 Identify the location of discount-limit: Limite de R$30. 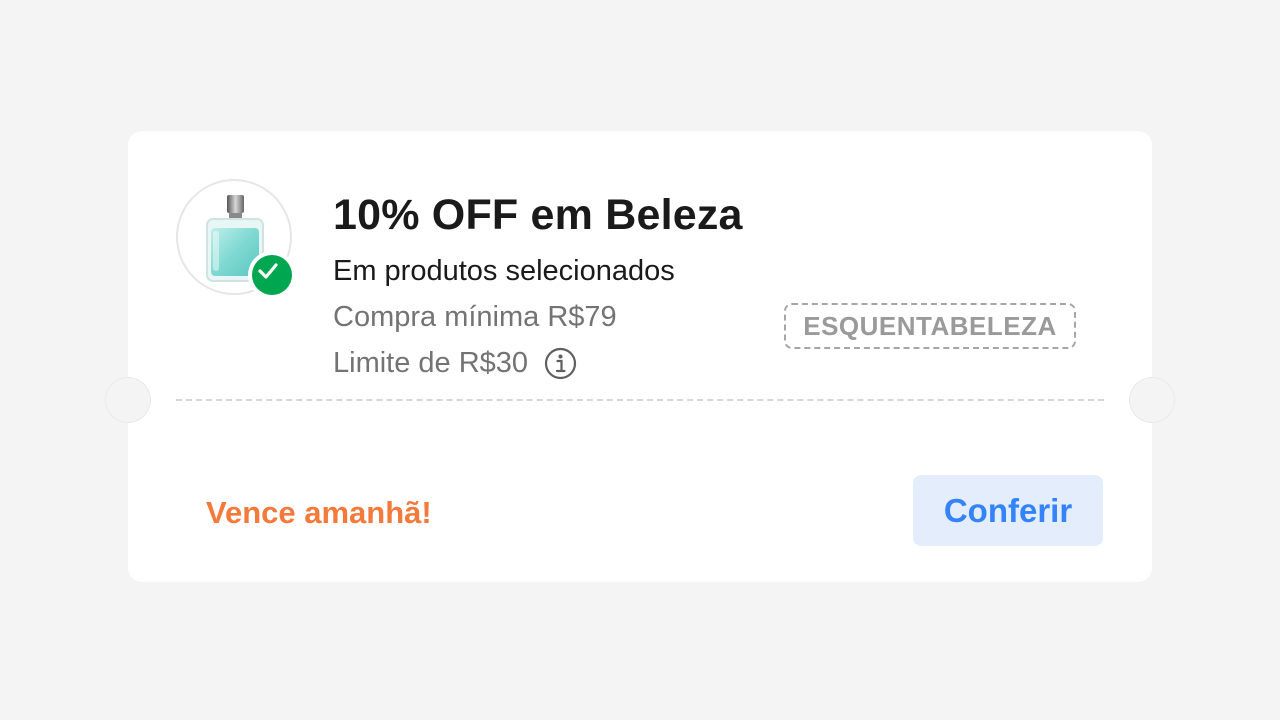
(431, 362).